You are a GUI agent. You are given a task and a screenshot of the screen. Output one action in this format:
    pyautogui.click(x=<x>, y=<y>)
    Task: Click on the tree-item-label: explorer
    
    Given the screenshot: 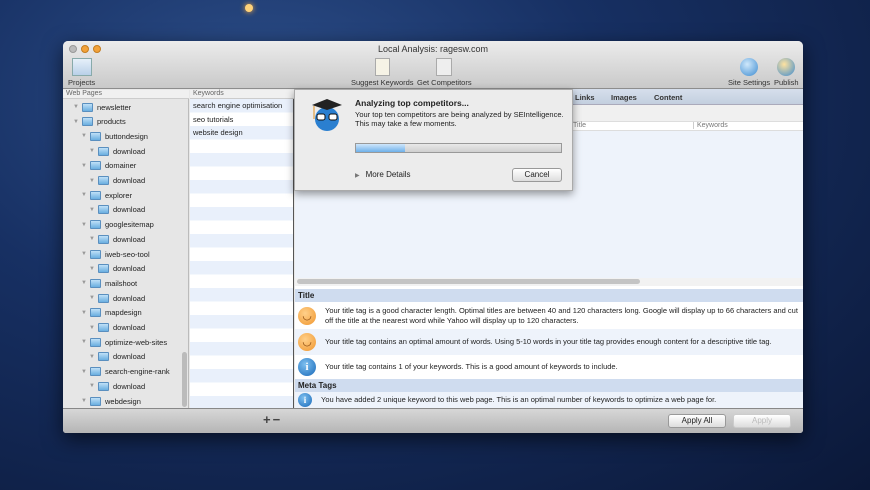 What is the action you would take?
    pyautogui.click(x=119, y=195)
    